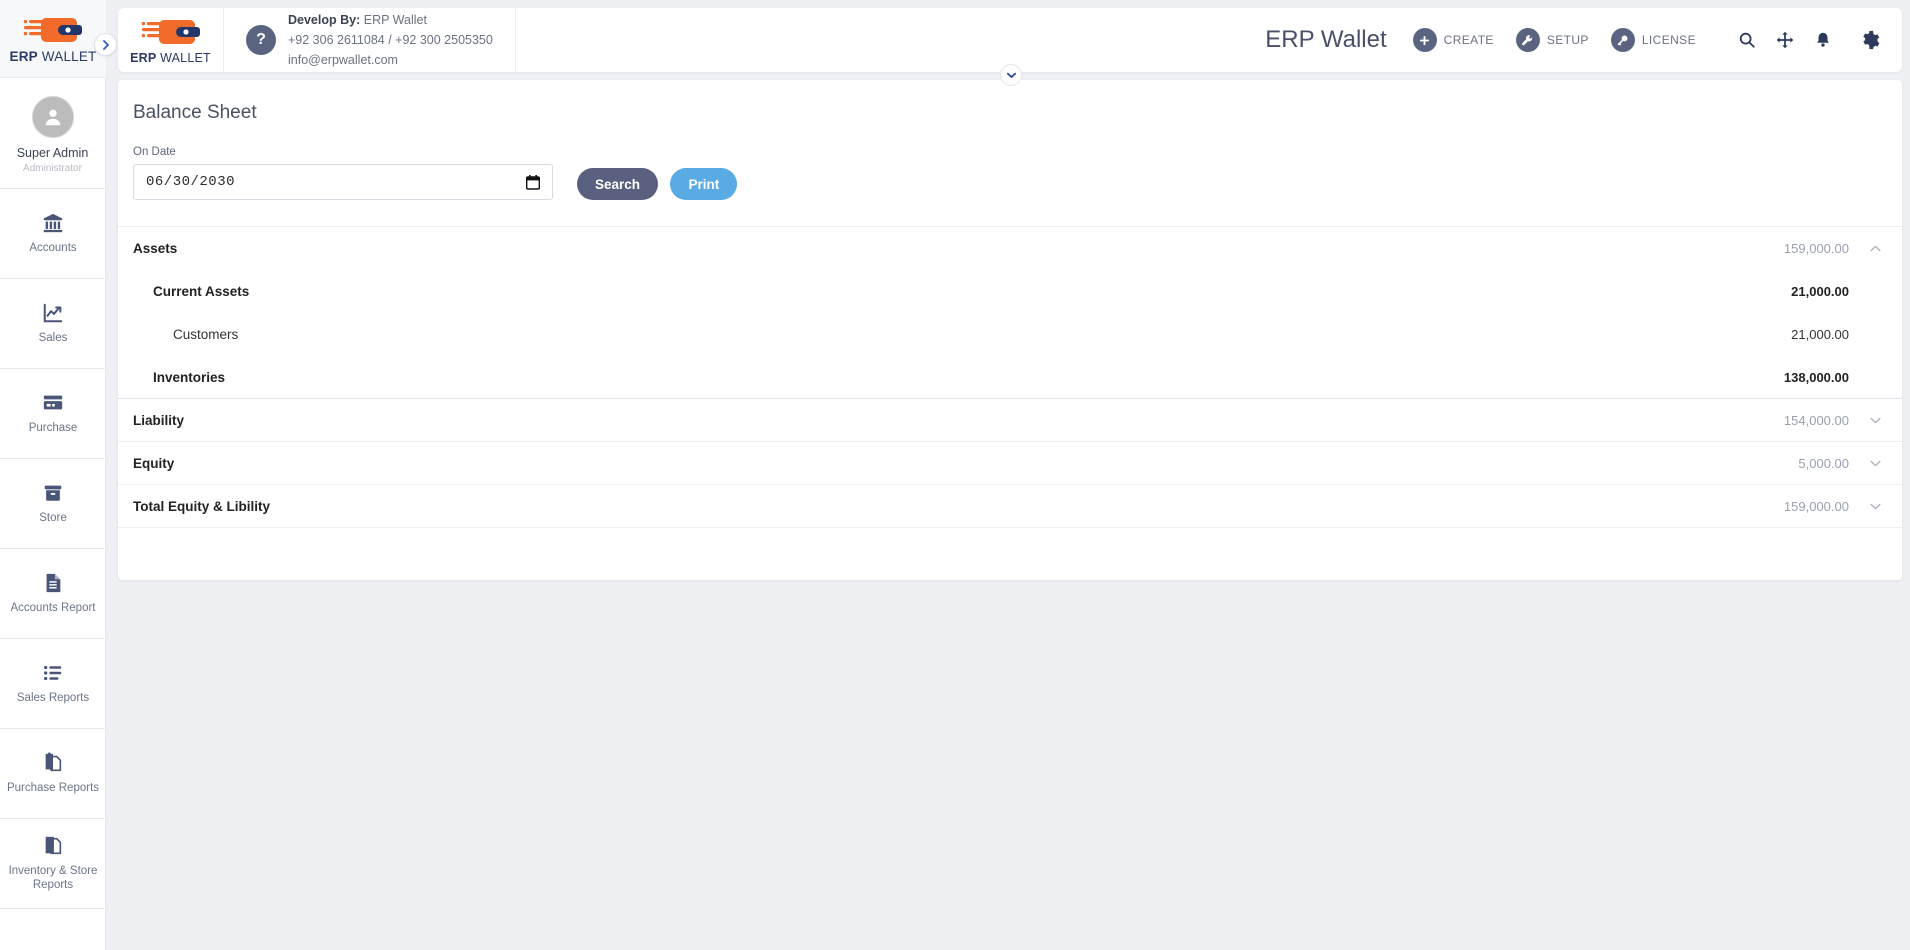 This screenshot has width=1910, height=950. I want to click on sidebar-item-label: Accounts Report, so click(53, 607).